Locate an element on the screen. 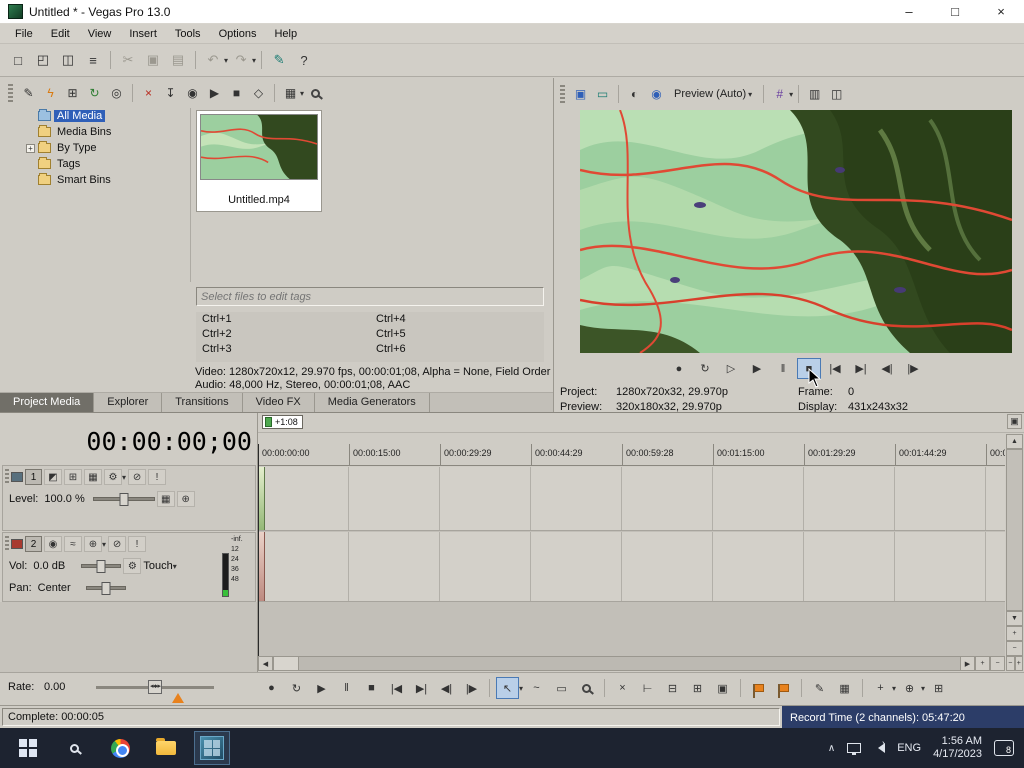 This screenshot has width=1024, height=768. horizontal-scroll-thumb is located at coordinates (286, 663).